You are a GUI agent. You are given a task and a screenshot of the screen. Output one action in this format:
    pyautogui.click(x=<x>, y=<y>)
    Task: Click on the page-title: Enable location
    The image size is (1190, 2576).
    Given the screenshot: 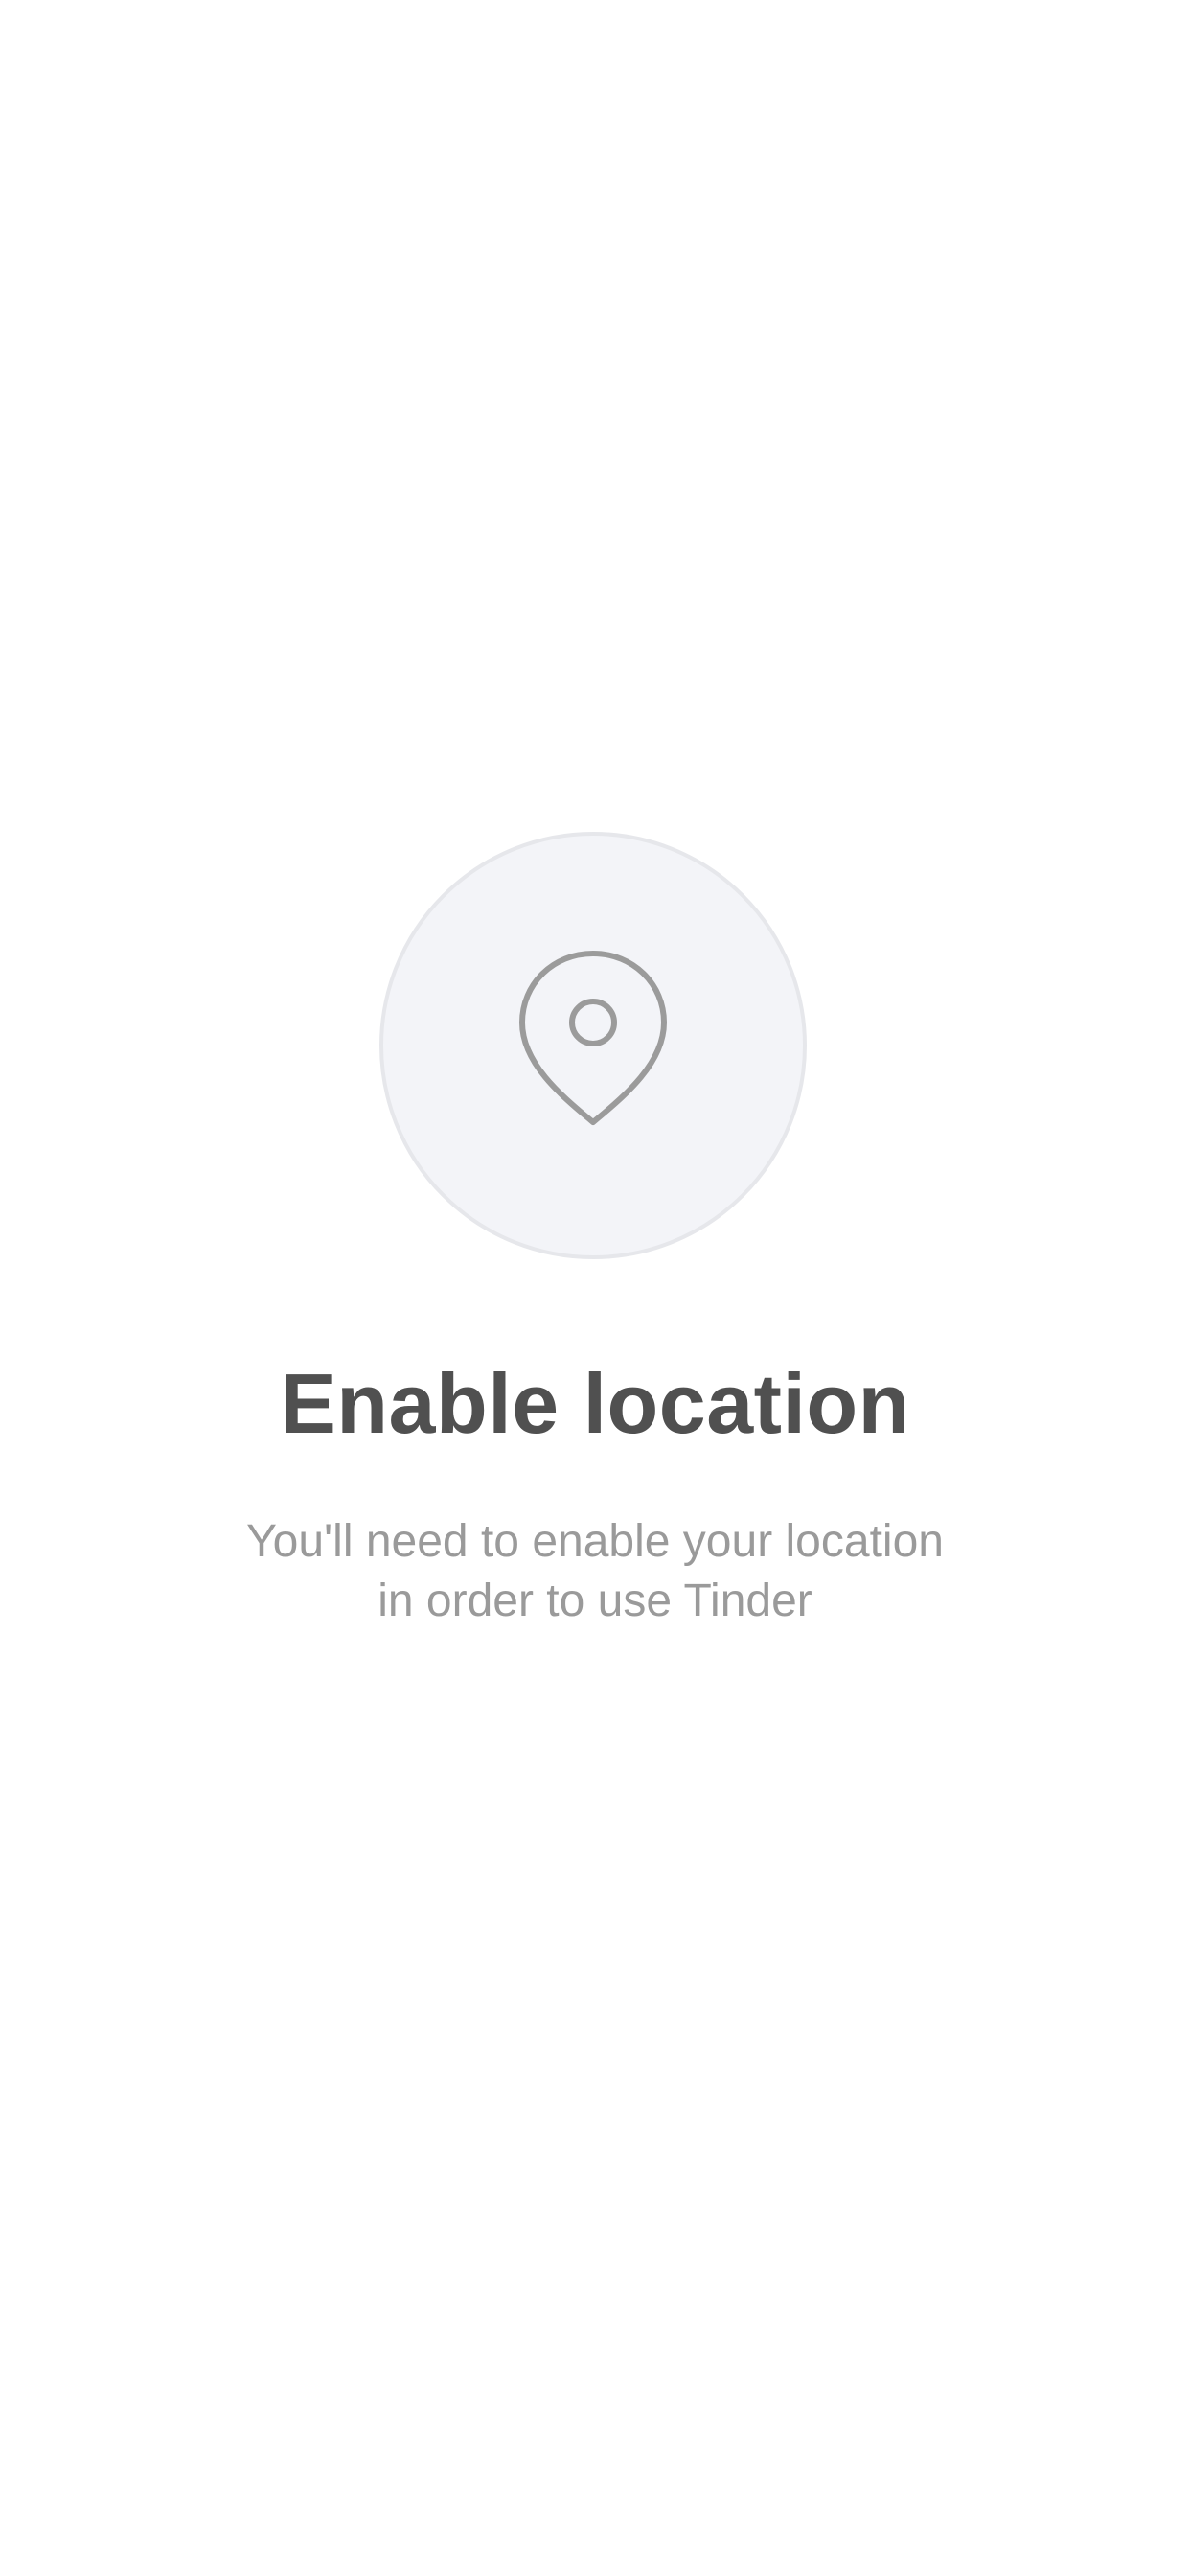 What is the action you would take?
    pyautogui.click(x=595, y=1403)
    